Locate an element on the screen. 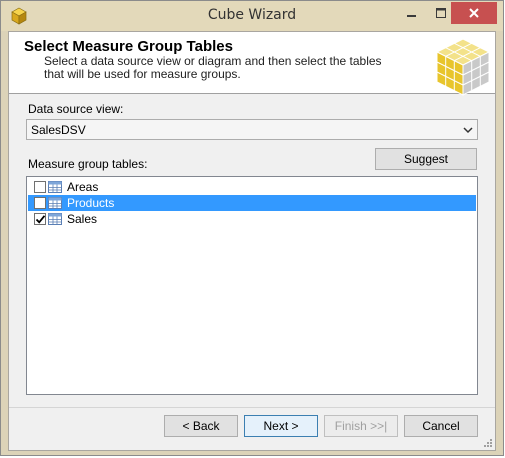 The image size is (505, 458). finish-button-label: Finish >>| is located at coordinates (361, 426).